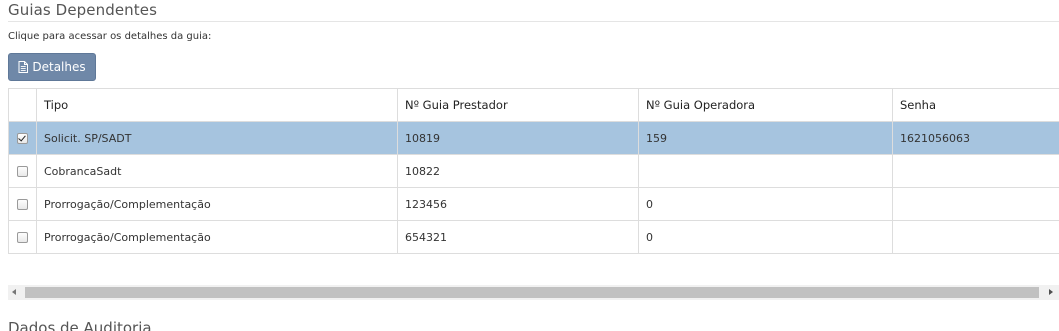 The width and height of the screenshot is (1059, 331). Describe the element at coordinates (765, 171) in the screenshot. I see `cell-guia-operadora` at that location.